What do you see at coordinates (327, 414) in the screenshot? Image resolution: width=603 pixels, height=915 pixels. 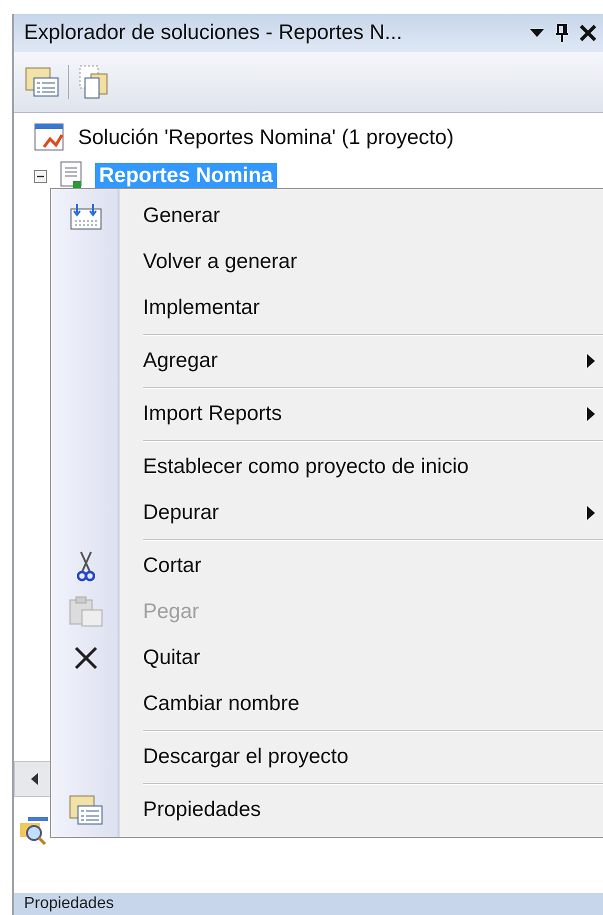 I see `menu-item: Import Reports` at bounding box center [327, 414].